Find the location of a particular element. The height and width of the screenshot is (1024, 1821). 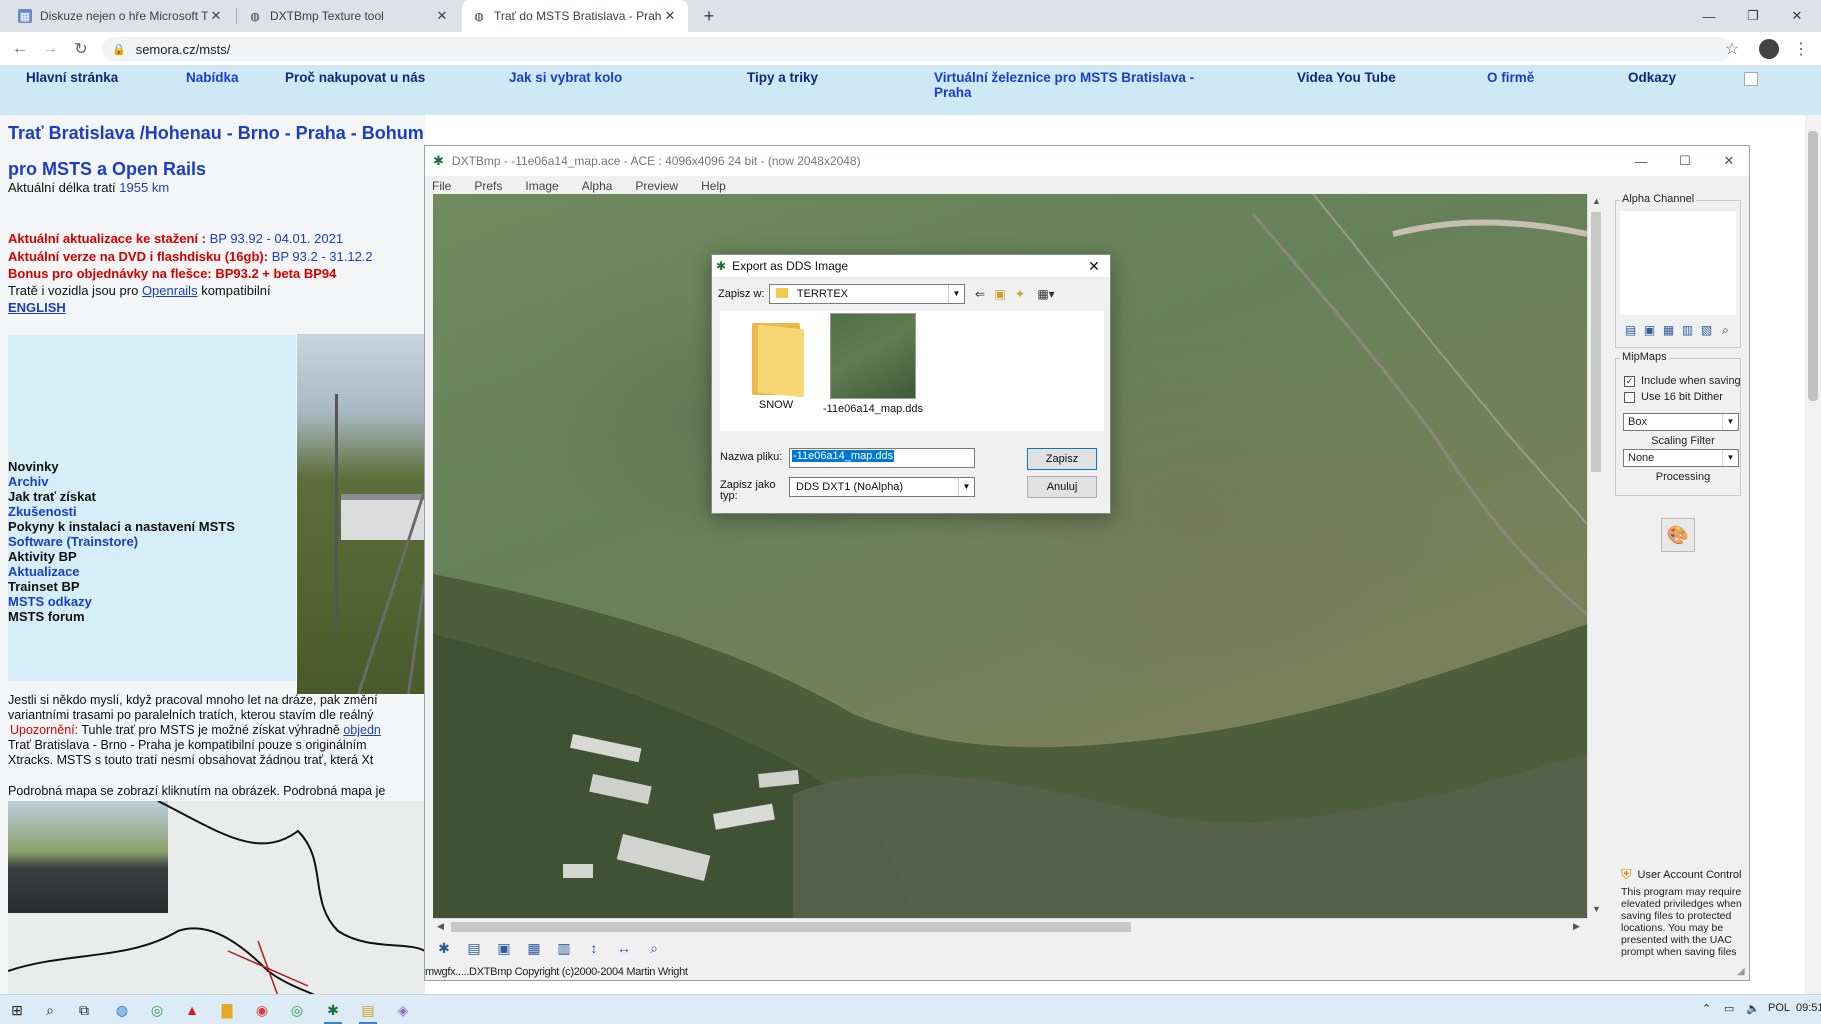

save-as-type-select: DDS DXT1 (NoAlpha) ▼ is located at coordinates (882, 487).